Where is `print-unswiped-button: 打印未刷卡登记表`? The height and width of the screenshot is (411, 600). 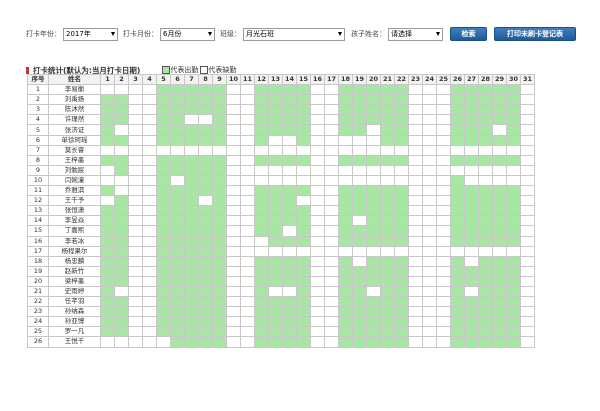 print-unswiped-button: 打印未刷卡登记表 is located at coordinates (535, 34).